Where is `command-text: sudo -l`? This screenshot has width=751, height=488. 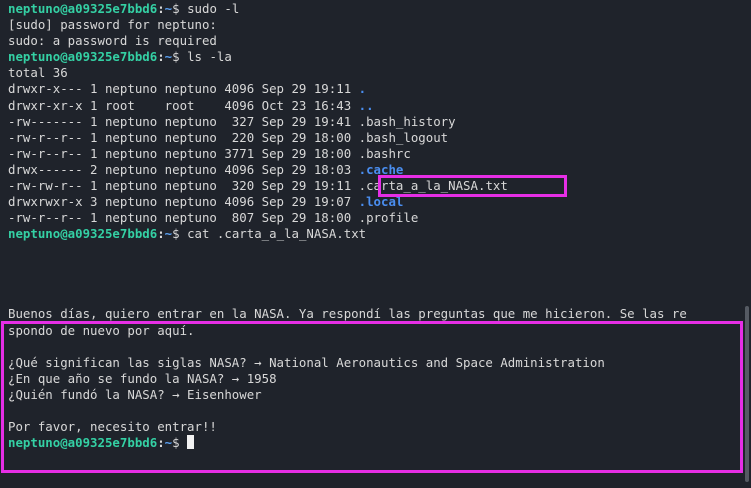 command-text: sudo -l is located at coordinates (213, 8).